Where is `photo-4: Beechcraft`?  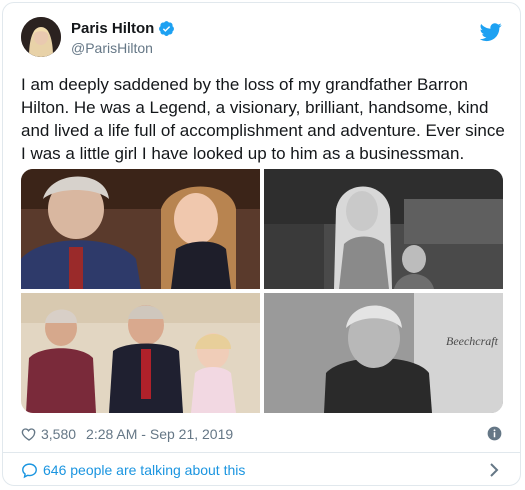
photo-4: Beechcraft is located at coordinates (383, 353).